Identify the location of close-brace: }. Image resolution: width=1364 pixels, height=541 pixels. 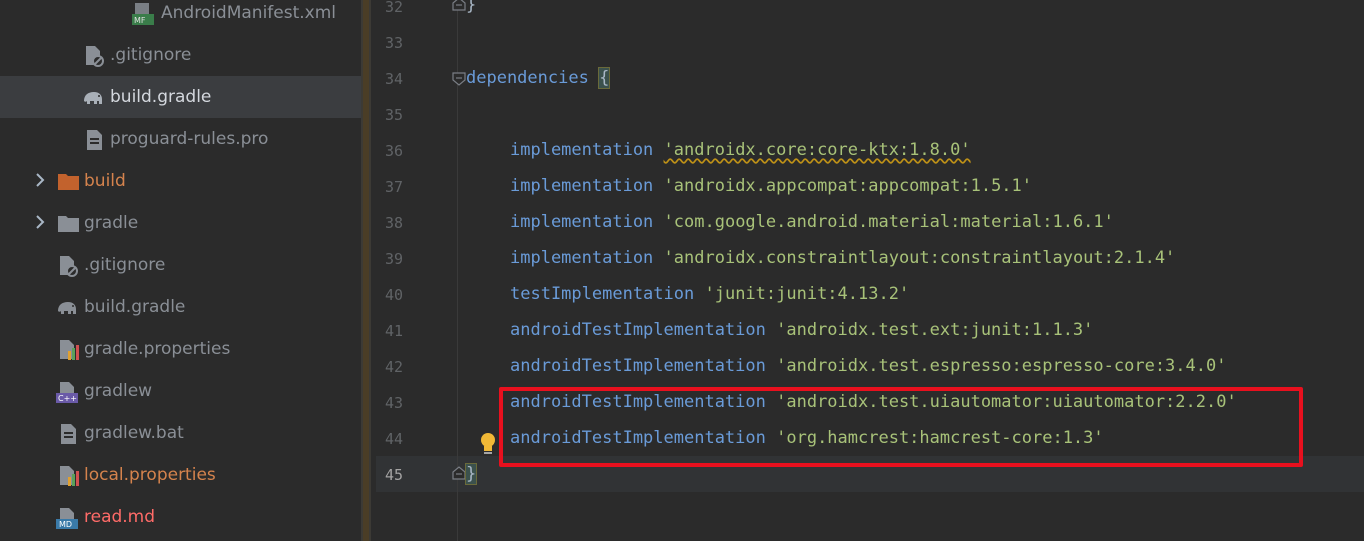
(471, 474).